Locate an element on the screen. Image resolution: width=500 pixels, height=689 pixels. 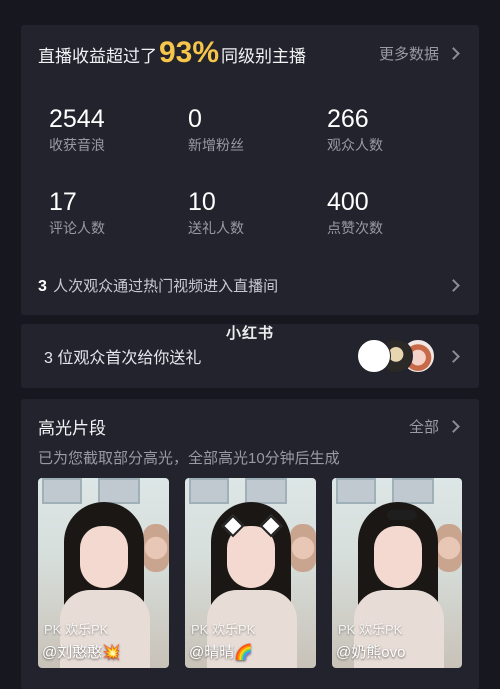
metric-income: 2544 收获音浪 is located at coordinates (77, 130).